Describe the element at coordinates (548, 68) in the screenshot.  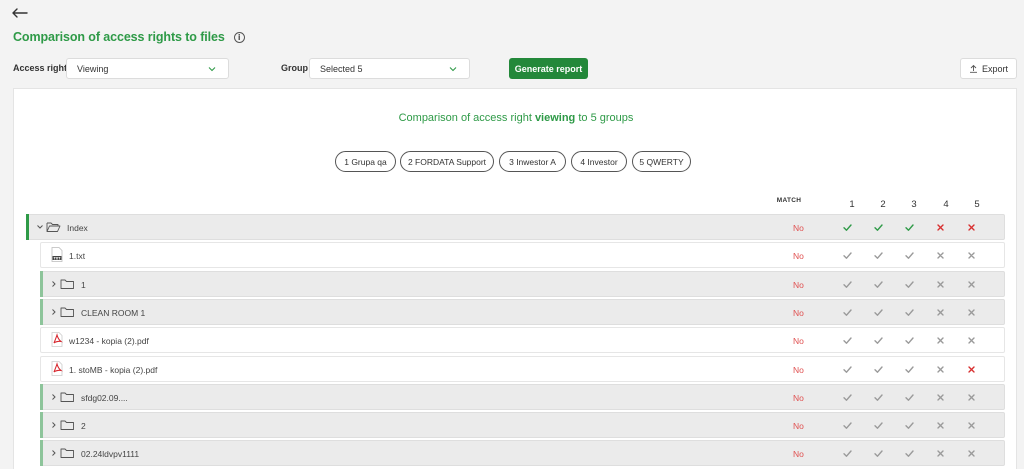
I see `generate-report-button: Generate report` at that location.